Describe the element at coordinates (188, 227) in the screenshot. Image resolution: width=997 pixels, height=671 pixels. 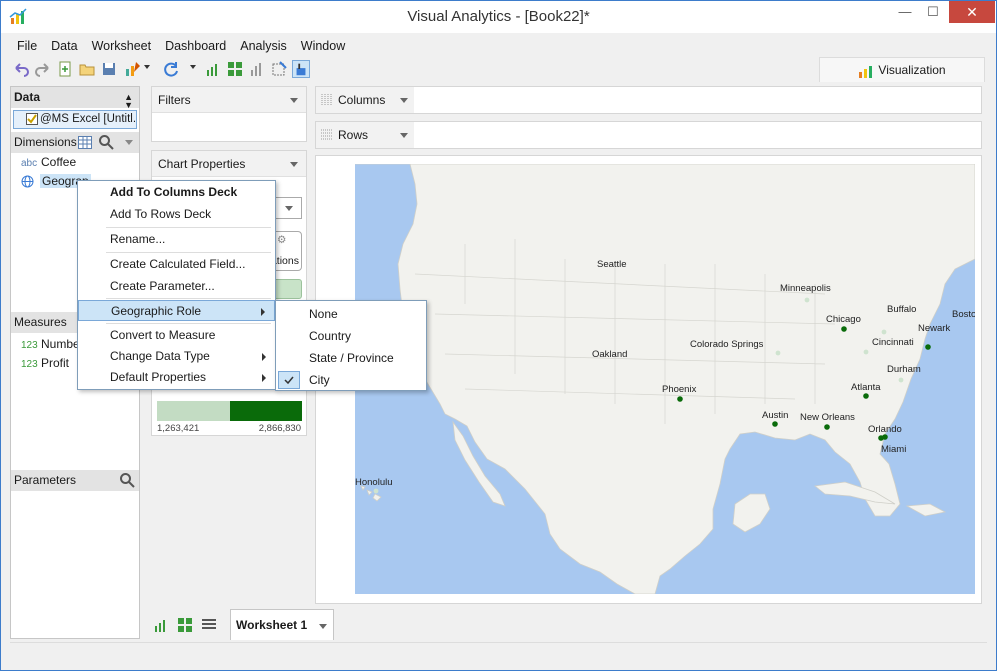
I see `menu-separator` at that location.